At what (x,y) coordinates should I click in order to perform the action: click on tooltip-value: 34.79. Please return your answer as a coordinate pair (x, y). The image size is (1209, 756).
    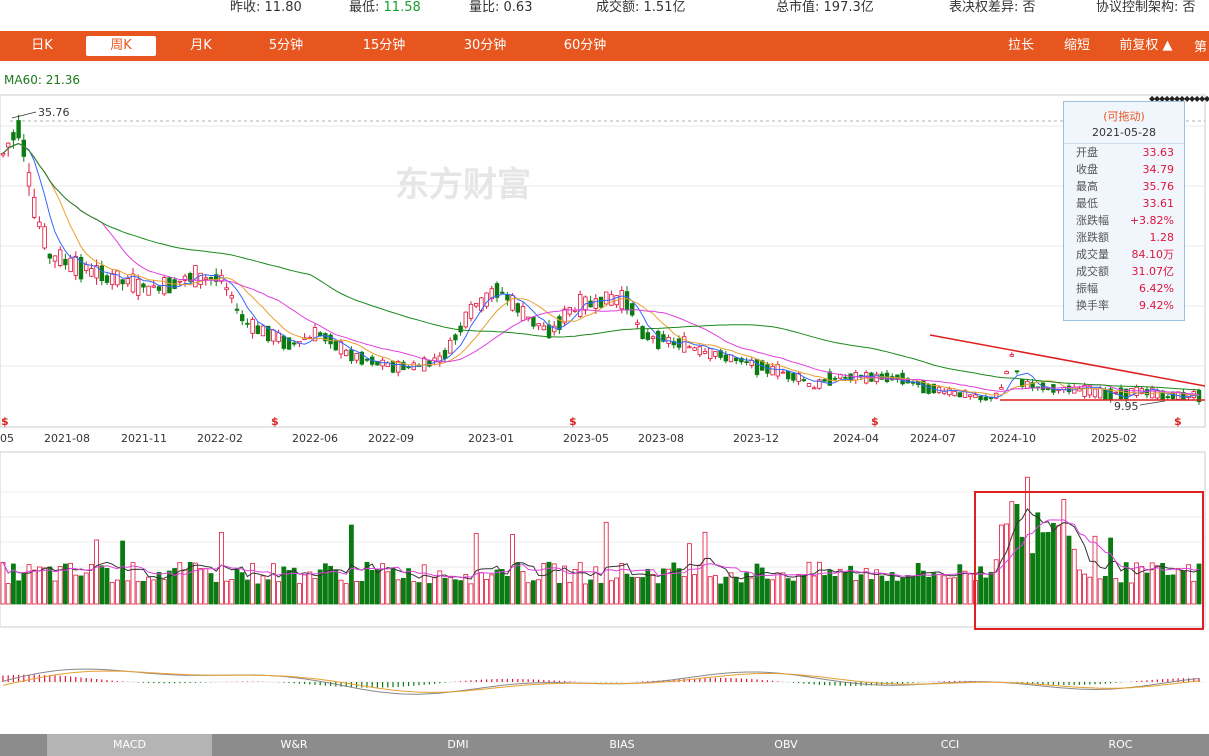
    Looking at the image, I should click on (1158, 169).